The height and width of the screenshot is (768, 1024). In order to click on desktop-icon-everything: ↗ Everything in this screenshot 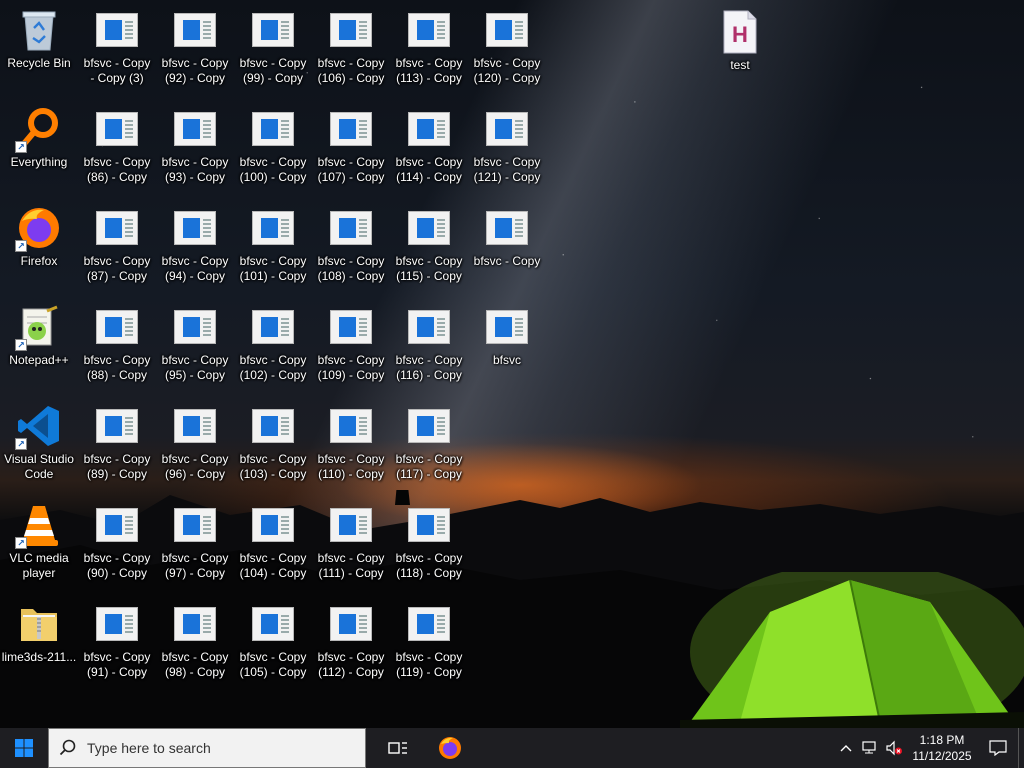, I will do `click(39, 137)`.